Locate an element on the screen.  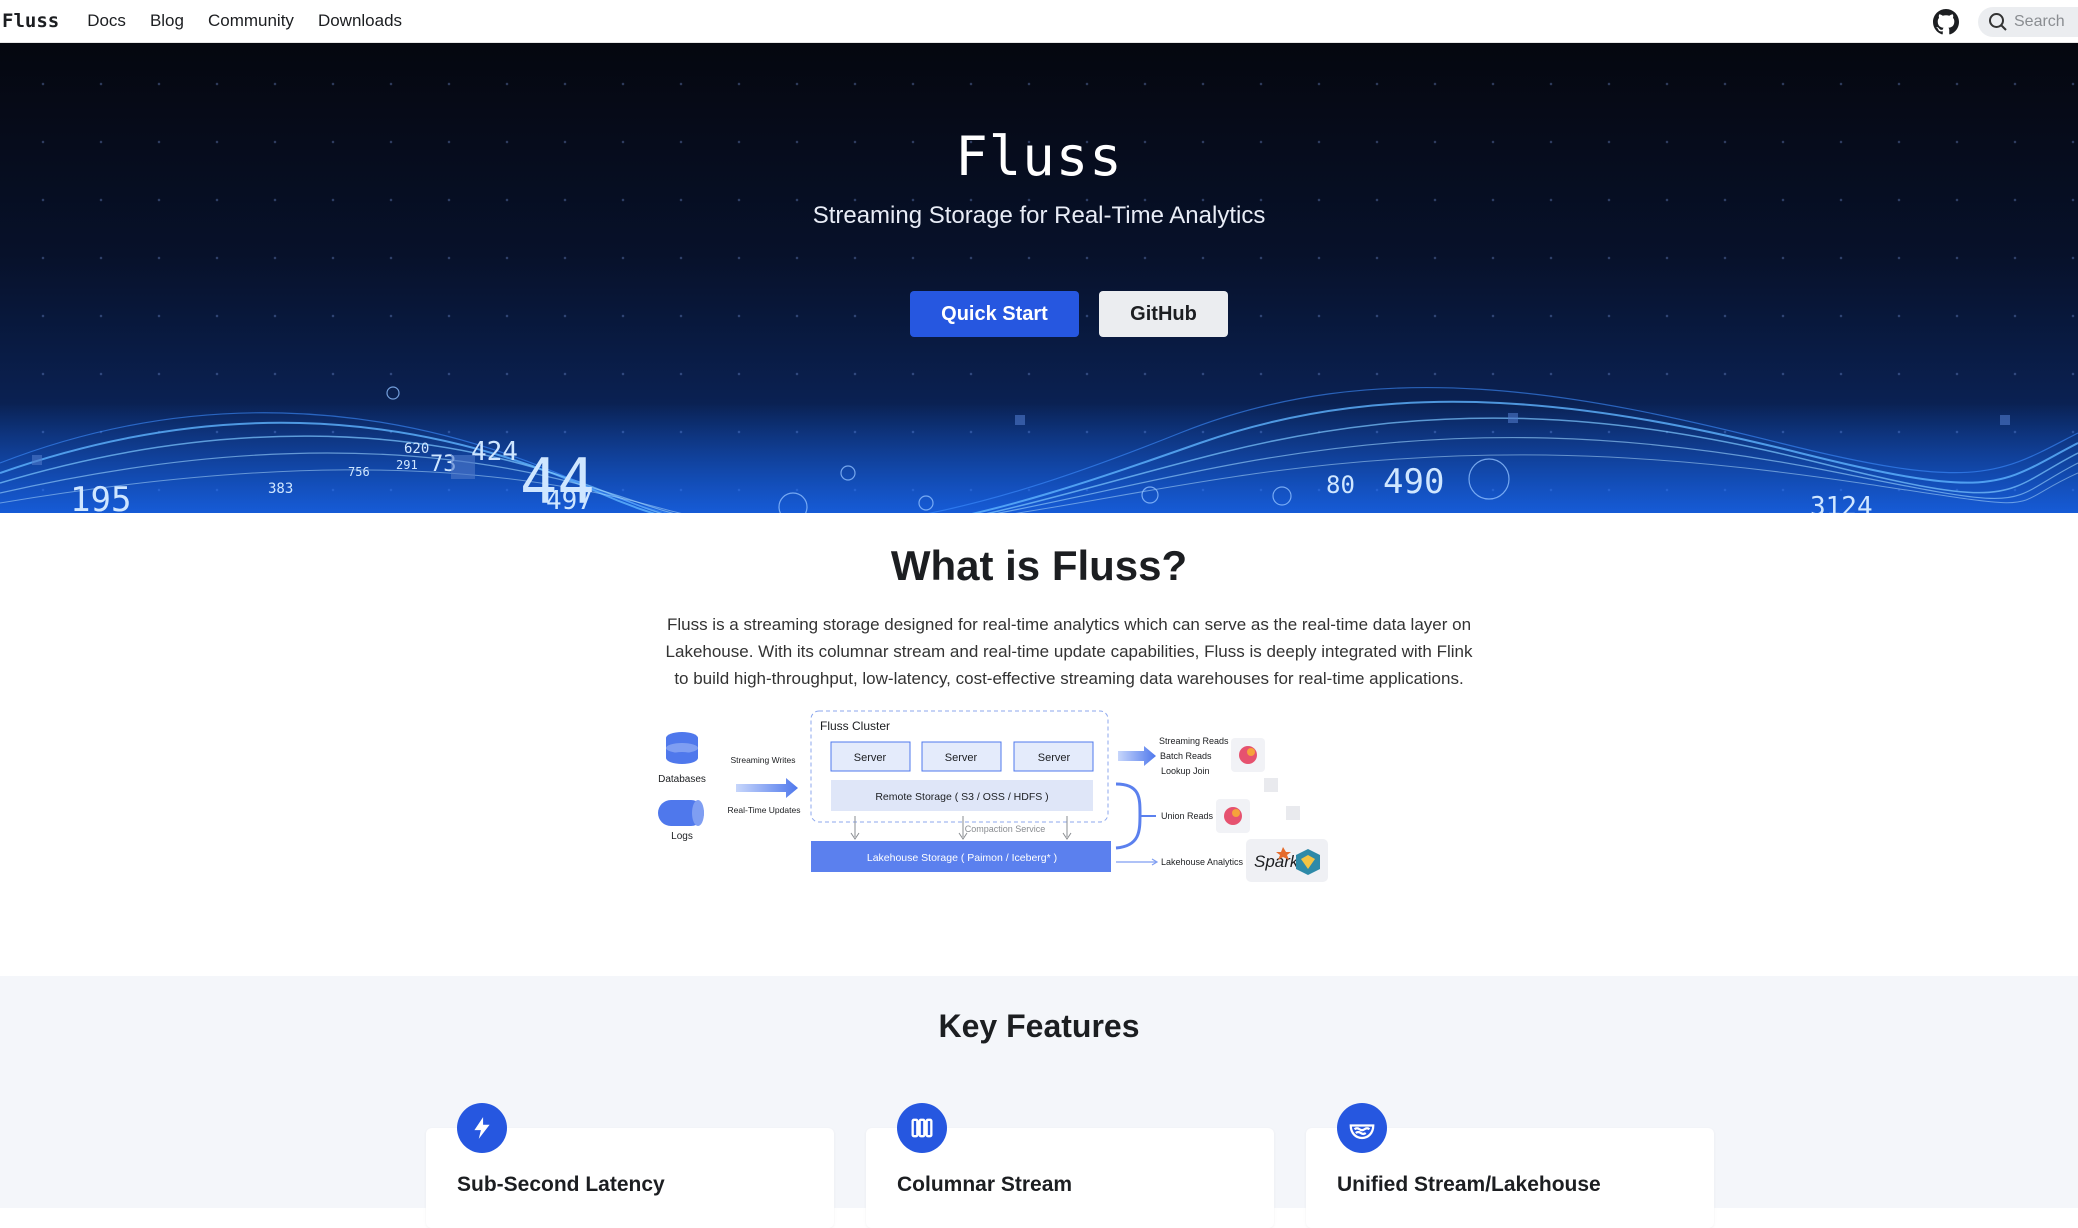
svg-text: Spark is located at coordinates (1277, 861).